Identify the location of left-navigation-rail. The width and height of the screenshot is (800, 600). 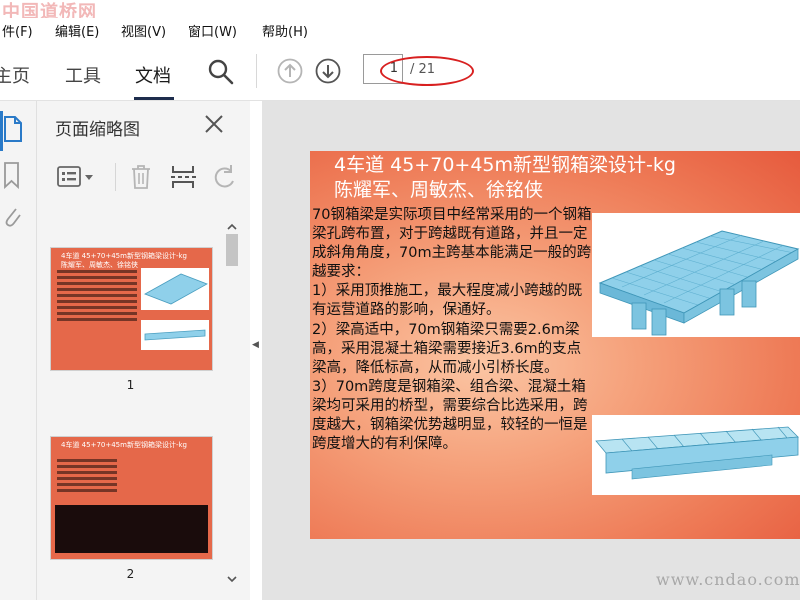
(18, 350).